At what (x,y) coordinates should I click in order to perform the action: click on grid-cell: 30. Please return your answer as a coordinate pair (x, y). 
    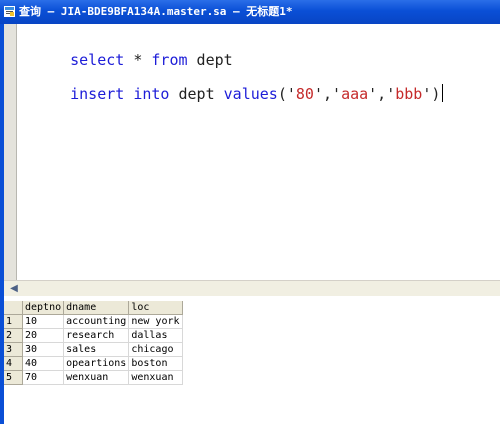
    Looking at the image, I should click on (43, 349).